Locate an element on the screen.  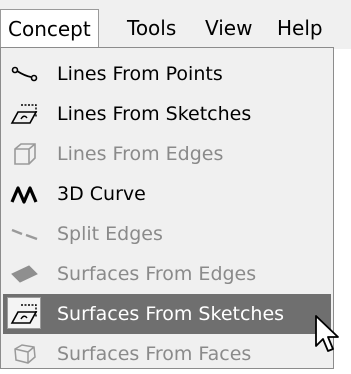
menu-item-split-edges: Split Edges is located at coordinates (167, 234).